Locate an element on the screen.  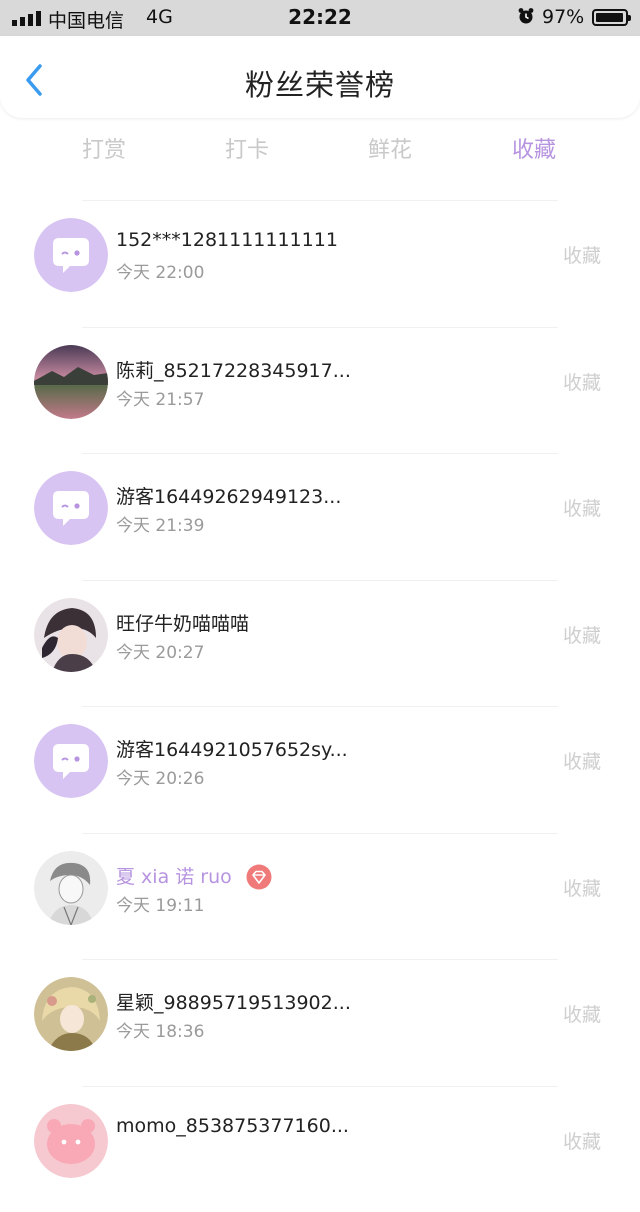
list-item: 陈莉_85217228345917... 今天 21:57 收藏 is located at coordinates (320, 390).